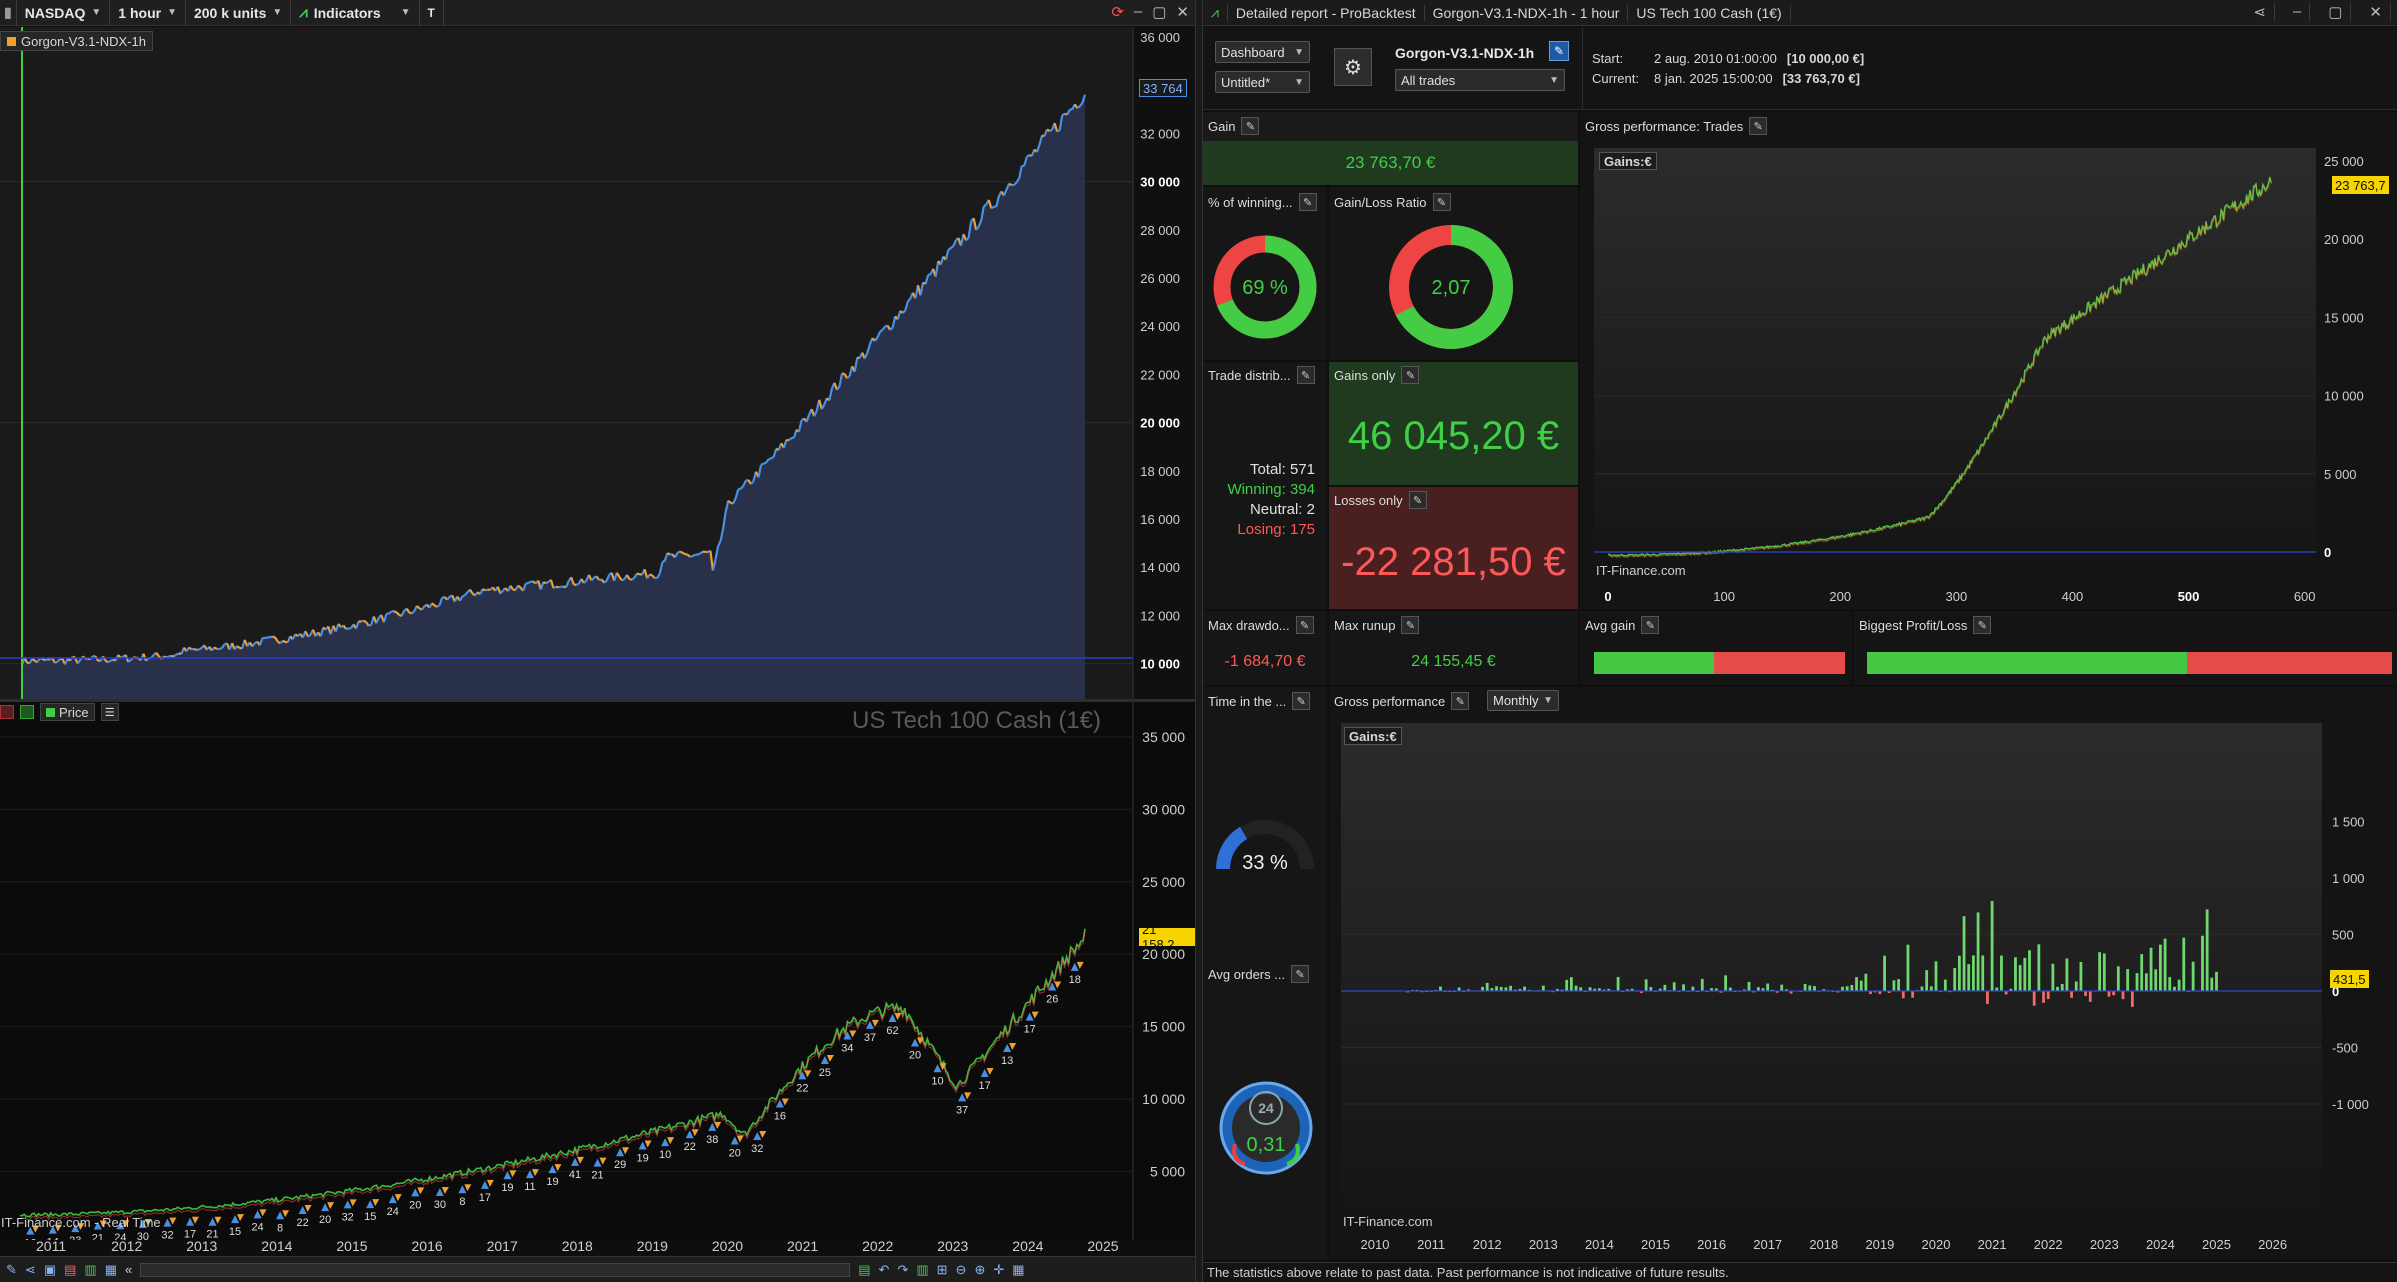 This screenshot has height=1282, width=2397. What do you see at coordinates (2125, 648) in the screenshot?
I see `biggest-profit-loss-panel: Biggest Profit/Loss ✎` at bounding box center [2125, 648].